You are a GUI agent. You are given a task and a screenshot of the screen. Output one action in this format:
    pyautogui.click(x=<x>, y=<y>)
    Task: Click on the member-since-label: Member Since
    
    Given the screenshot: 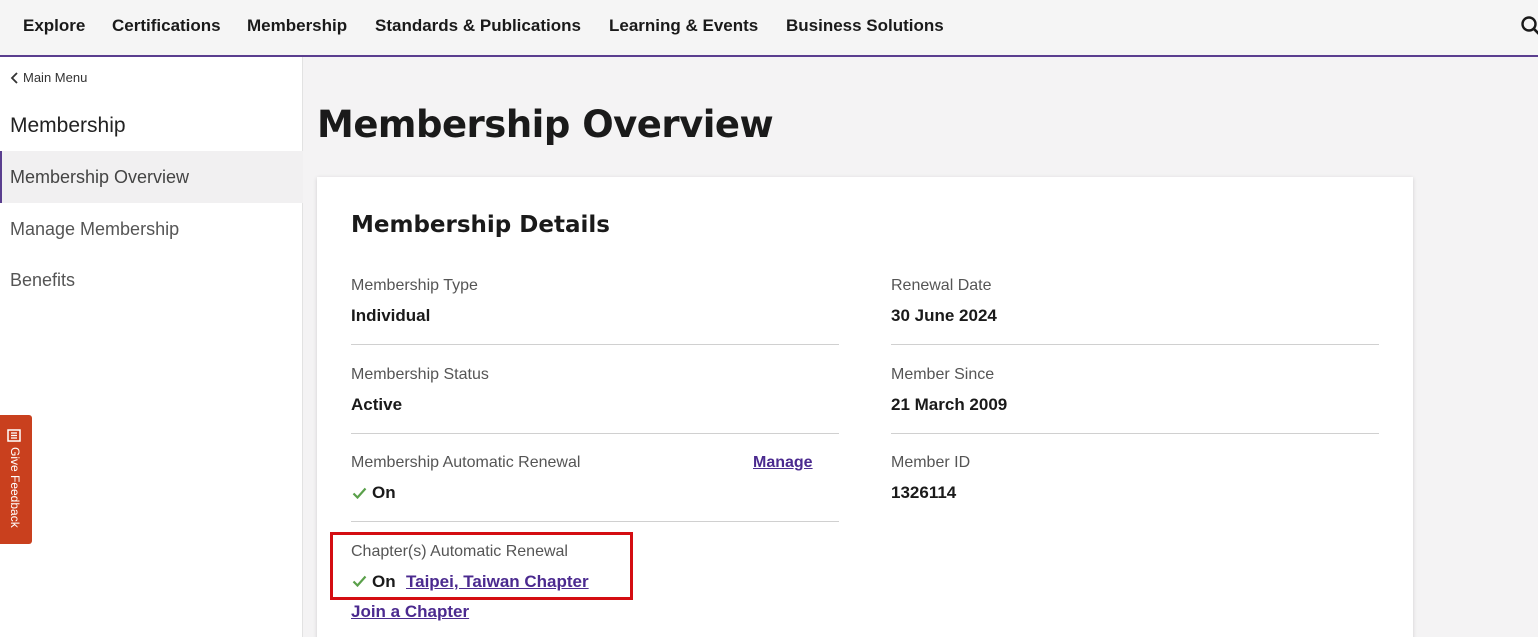 What is the action you would take?
    pyautogui.click(x=943, y=374)
    